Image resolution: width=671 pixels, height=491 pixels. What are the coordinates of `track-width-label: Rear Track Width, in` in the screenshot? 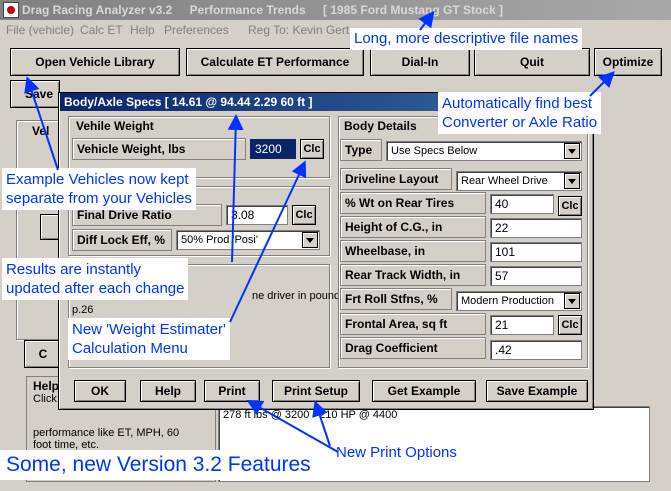 It's located at (413, 275).